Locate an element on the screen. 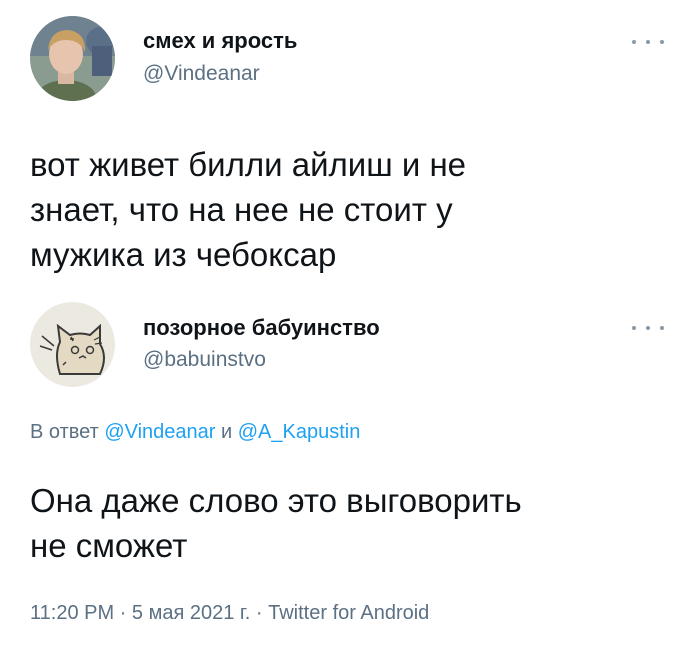  reply-to-prefix: В ответ is located at coordinates (64, 432).